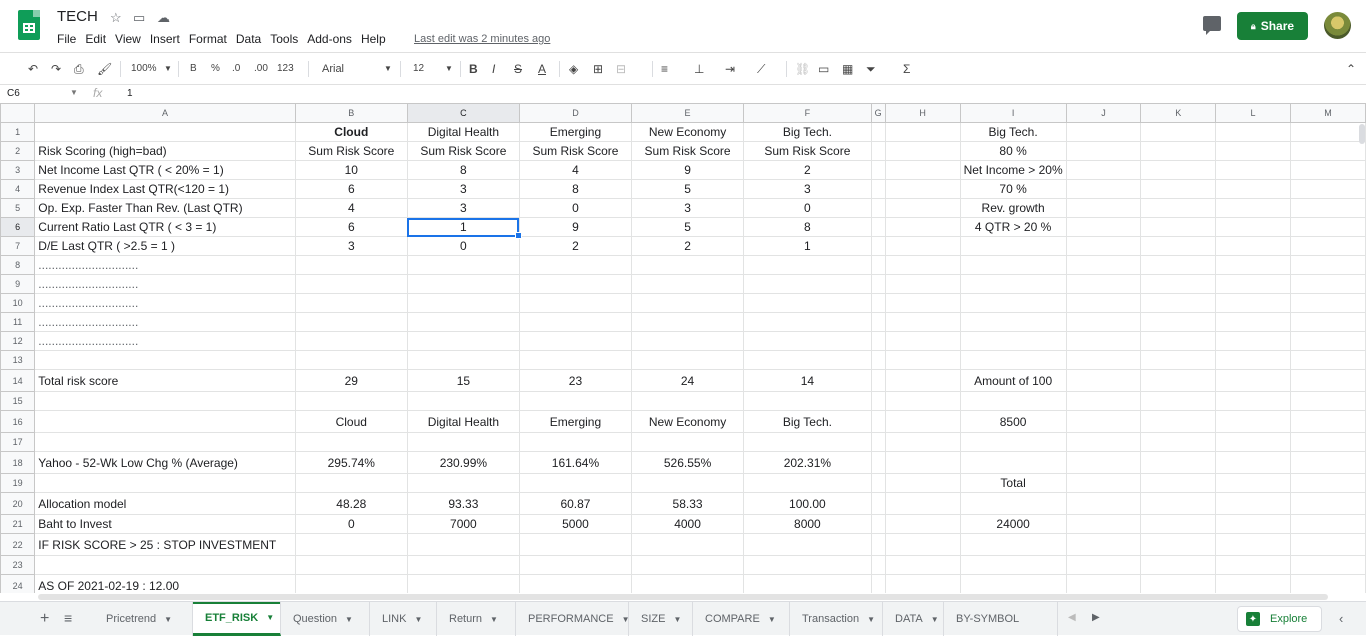  I want to click on cell-a20: Allocation model, so click(165, 503).